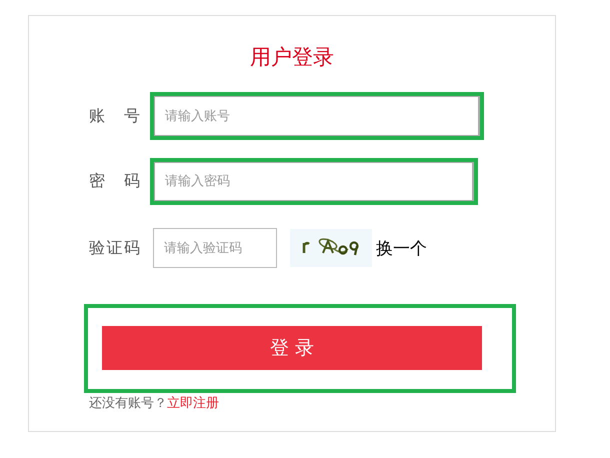 The width and height of the screenshot is (610, 458). I want to click on login-button: 登 录, so click(292, 348).